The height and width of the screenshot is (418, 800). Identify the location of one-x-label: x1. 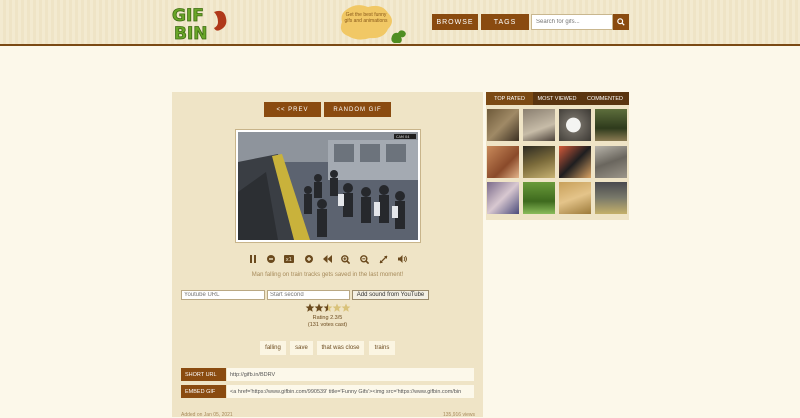
(289, 260).